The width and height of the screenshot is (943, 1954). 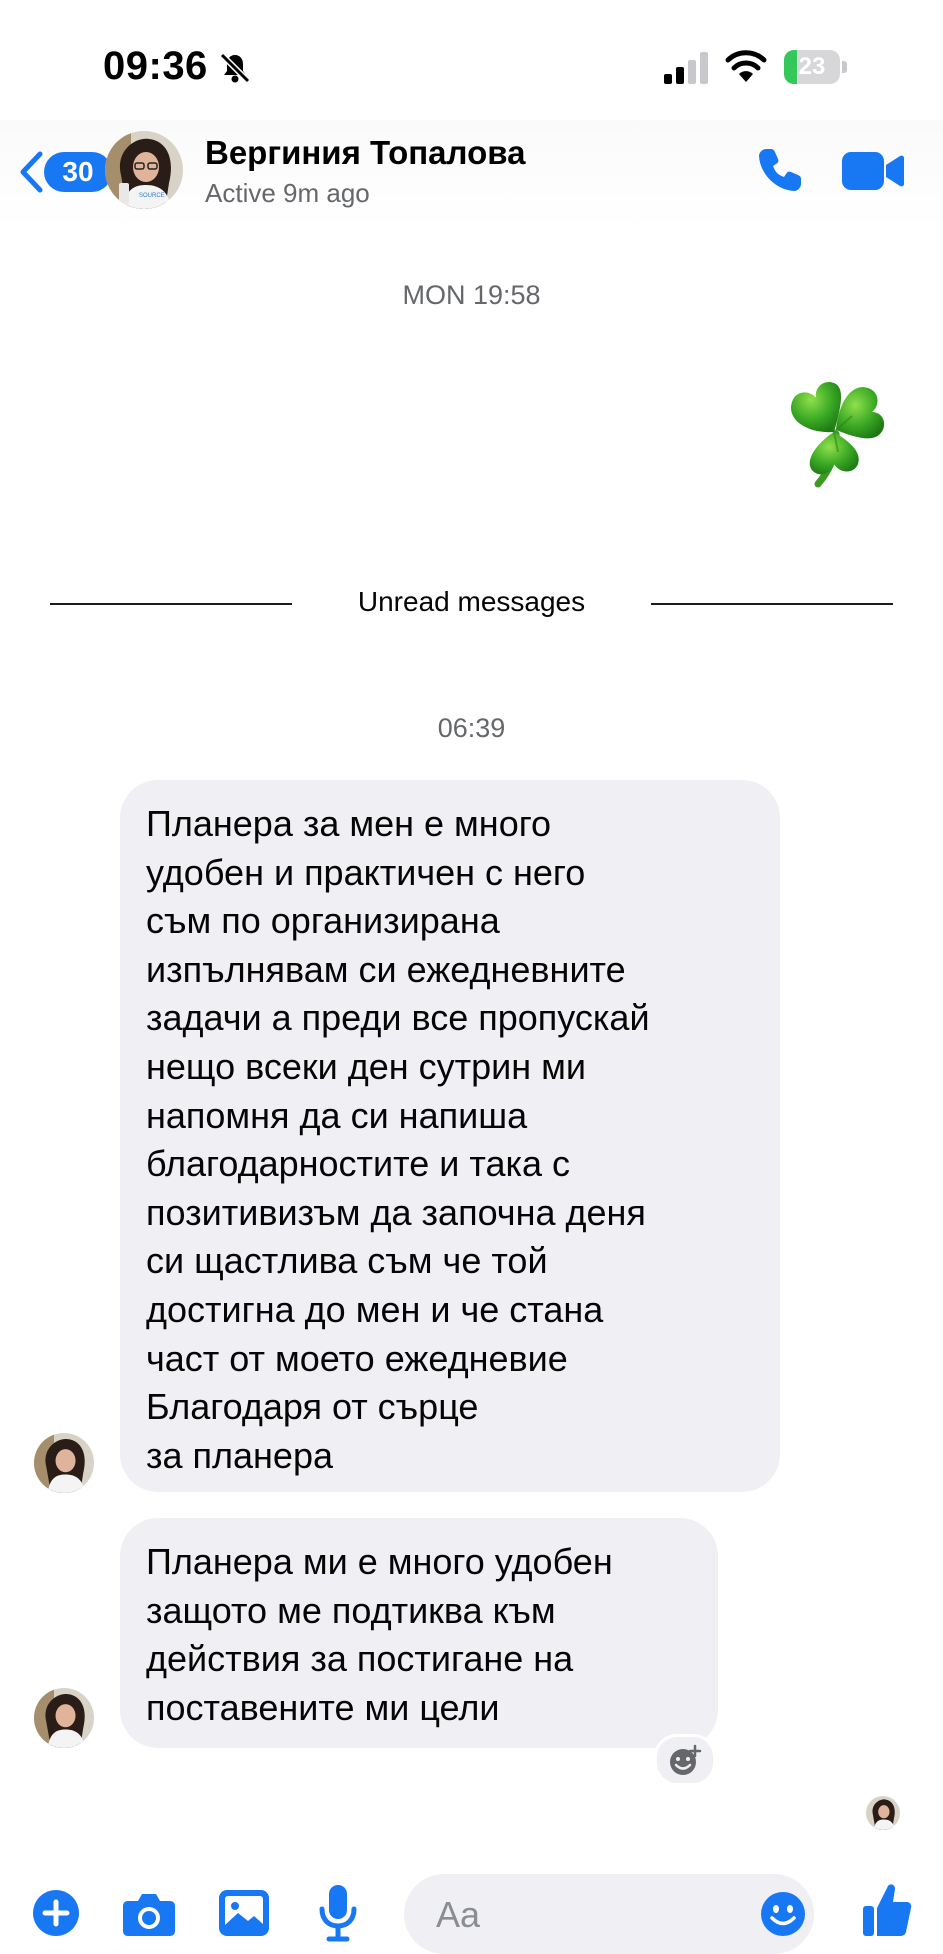 I want to click on message-input-placeholder: Aa, so click(x=458, y=1914).